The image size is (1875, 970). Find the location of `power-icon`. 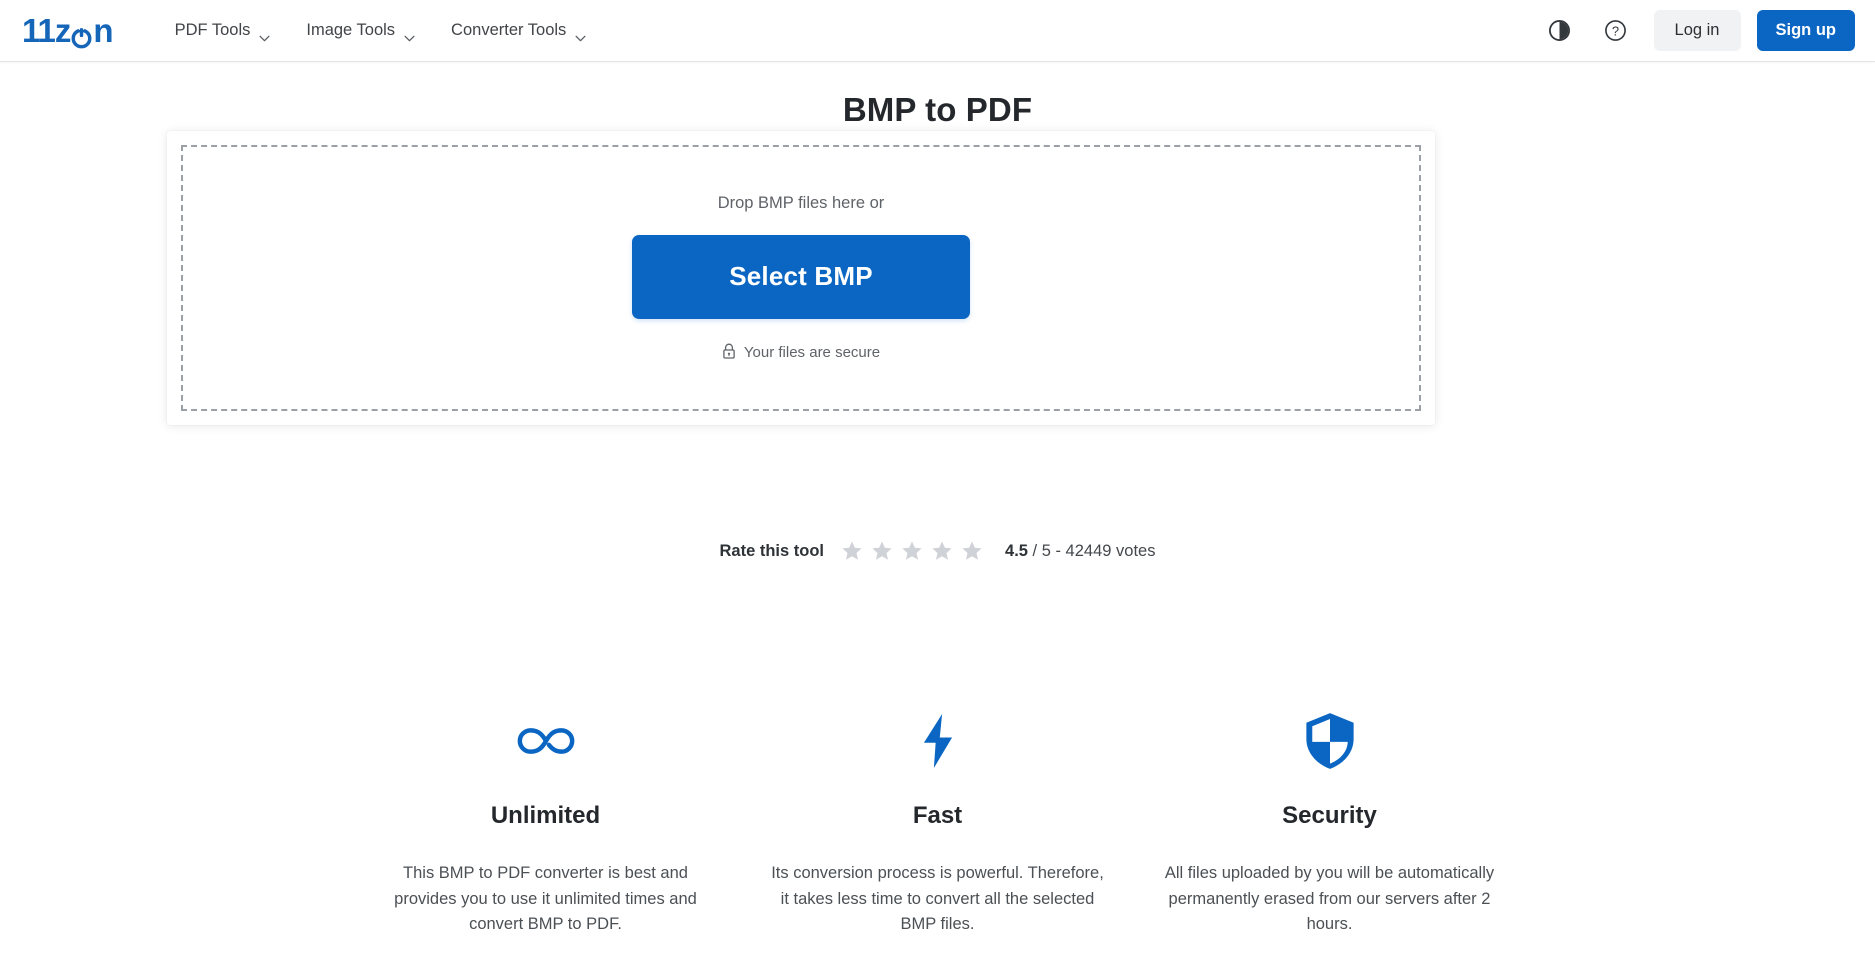

power-icon is located at coordinates (81, 34).